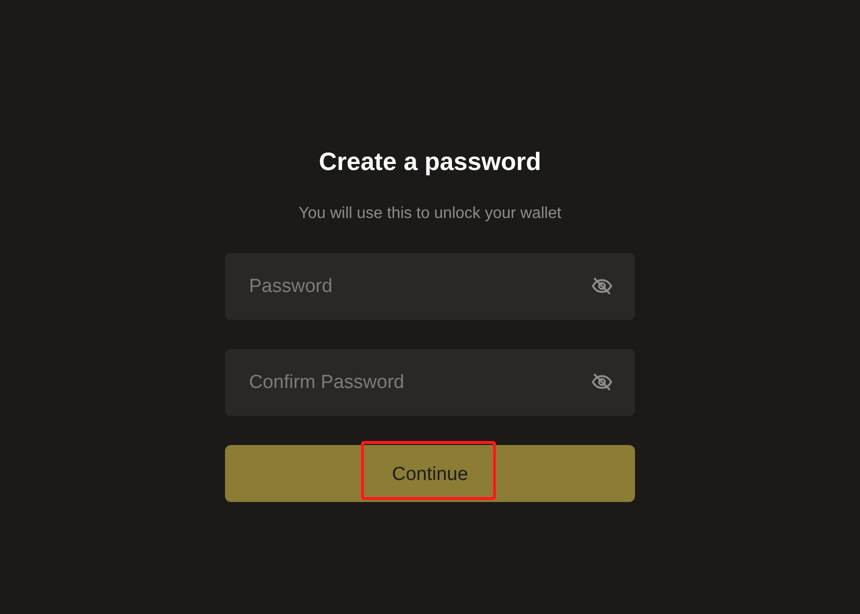  I want to click on page-title: Create a password, so click(430, 162).